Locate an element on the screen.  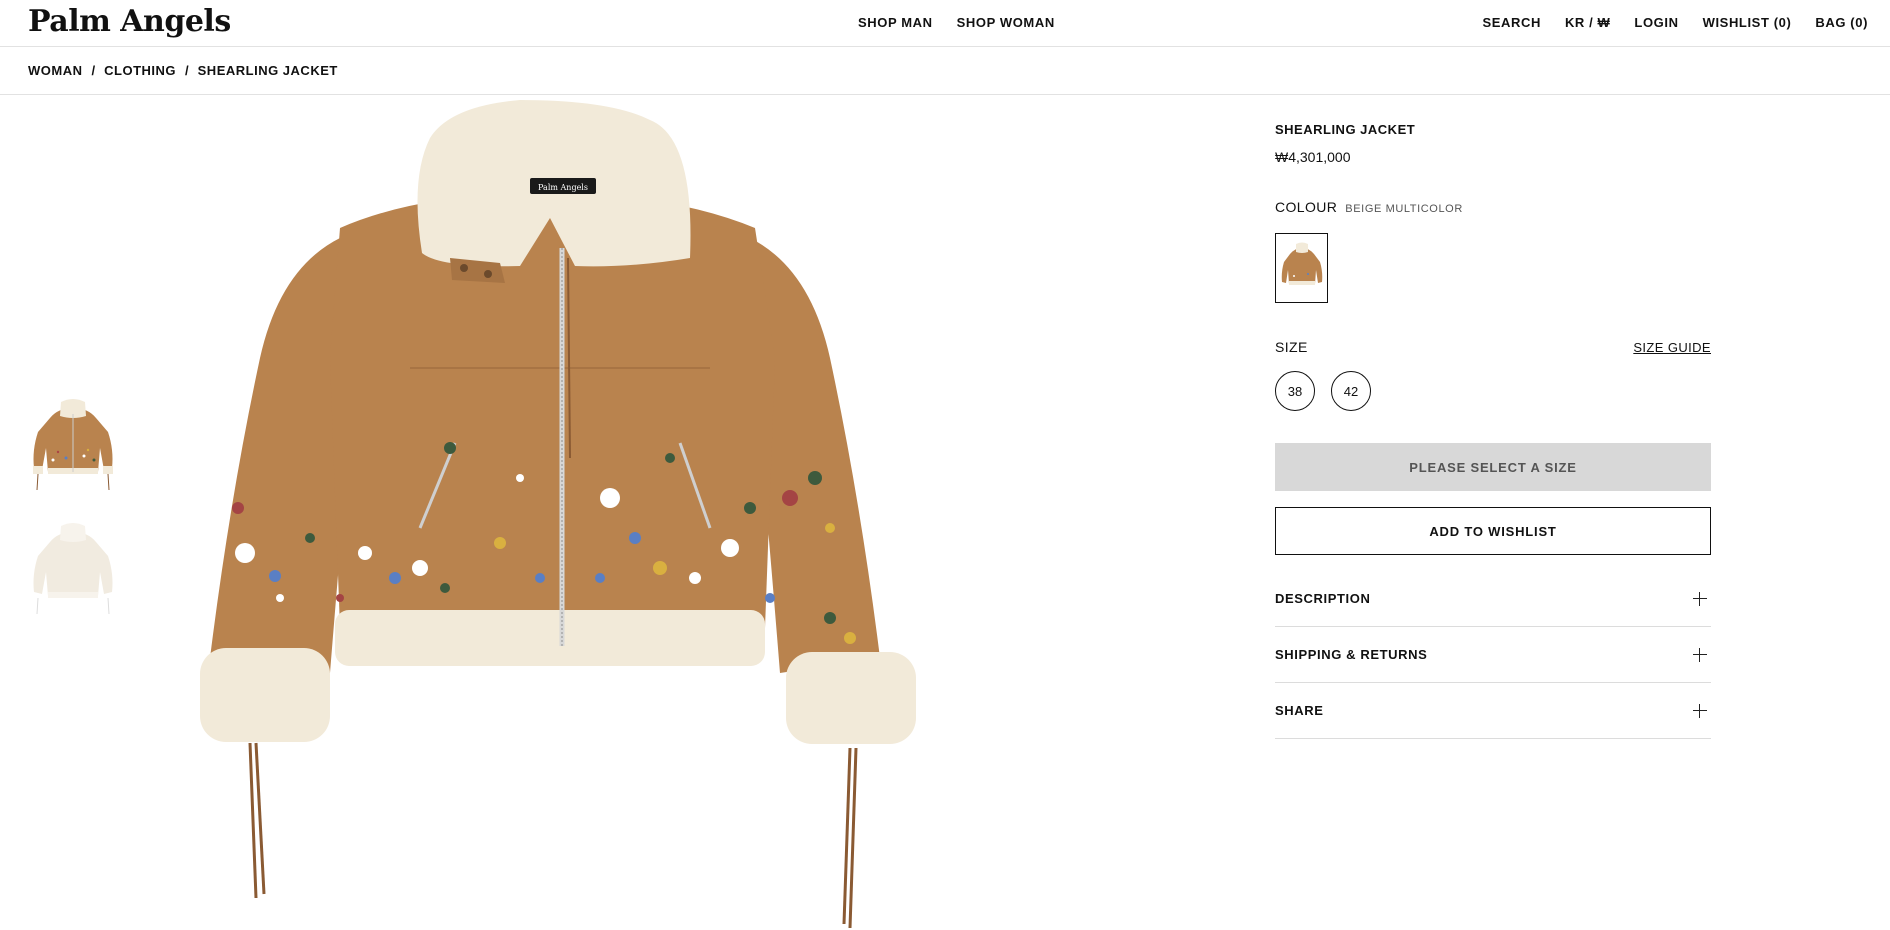
login-link: LOGIN is located at coordinates (1656, 22).